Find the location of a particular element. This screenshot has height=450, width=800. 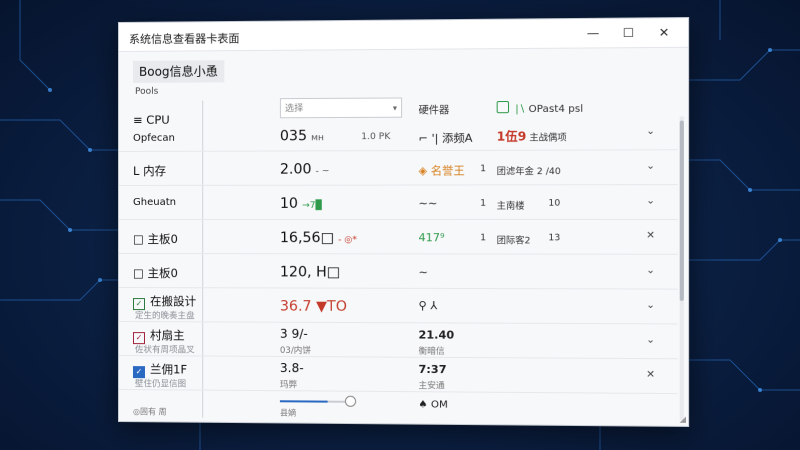

vertical-scrollbar is located at coordinates (681, 268).